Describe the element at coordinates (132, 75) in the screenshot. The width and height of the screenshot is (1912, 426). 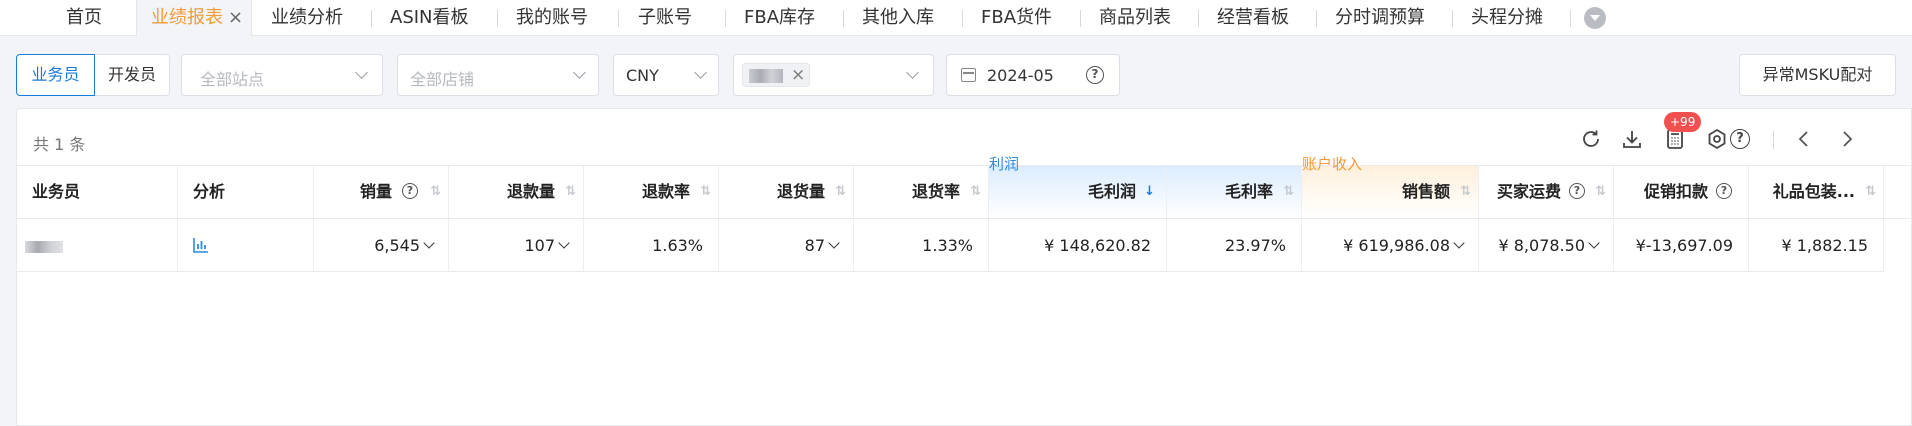
I see `developer-toggle: 开发员` at that location.